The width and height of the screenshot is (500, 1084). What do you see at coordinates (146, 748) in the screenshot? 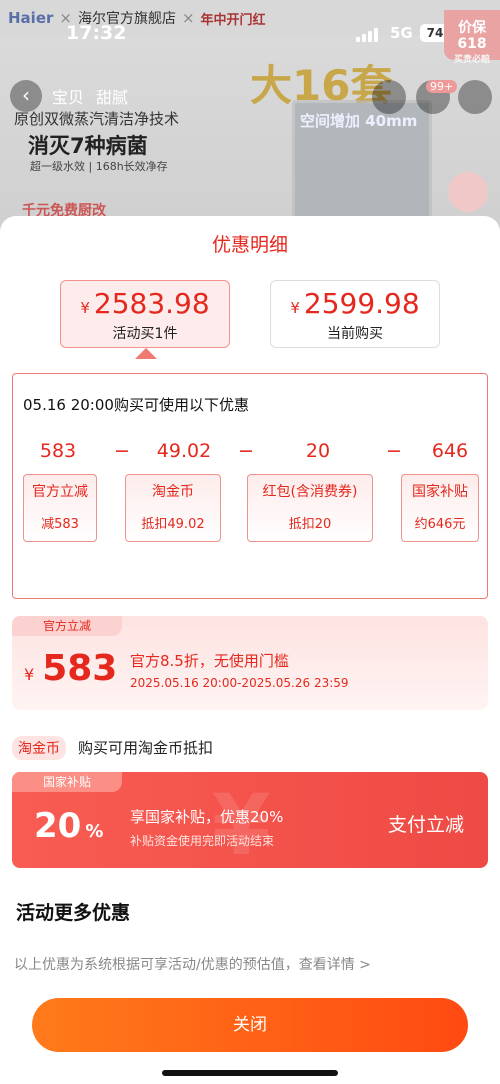
I see `taojinbi-text: 购买可用淘金币抵扣` at bounding box center [146, 748].